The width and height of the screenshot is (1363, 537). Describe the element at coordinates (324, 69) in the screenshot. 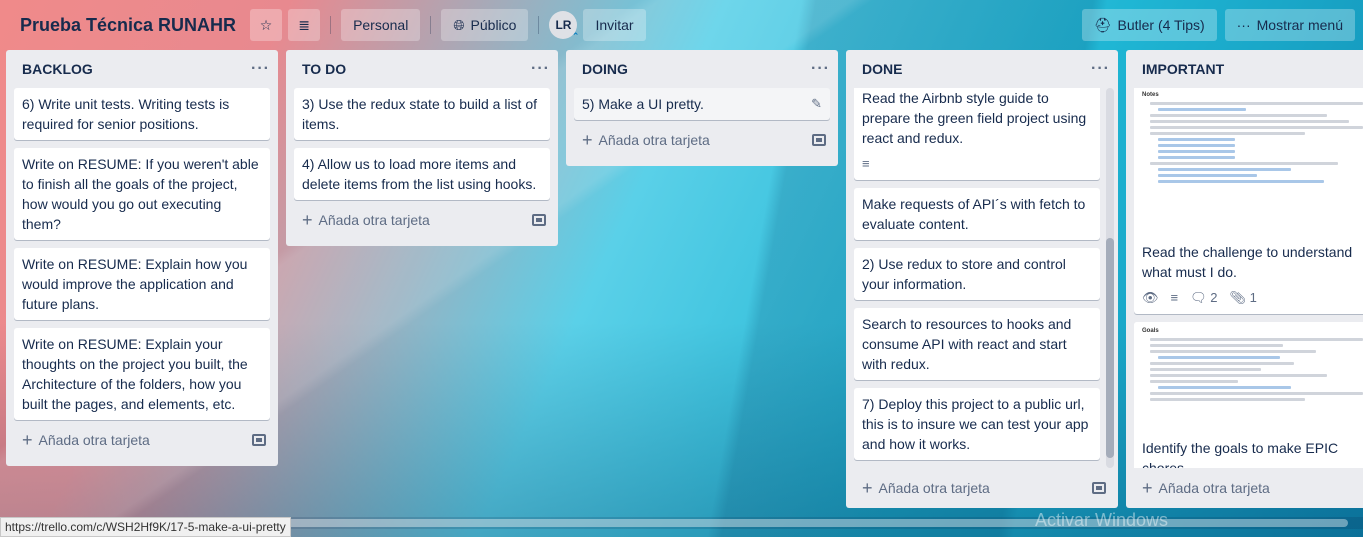

I see `list-title: TO DO` at that location.